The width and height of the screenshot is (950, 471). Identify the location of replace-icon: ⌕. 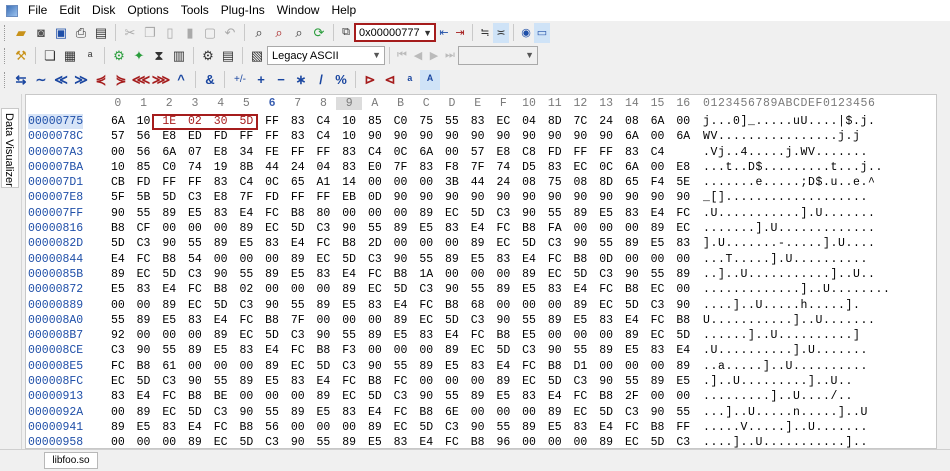
(299, 33).